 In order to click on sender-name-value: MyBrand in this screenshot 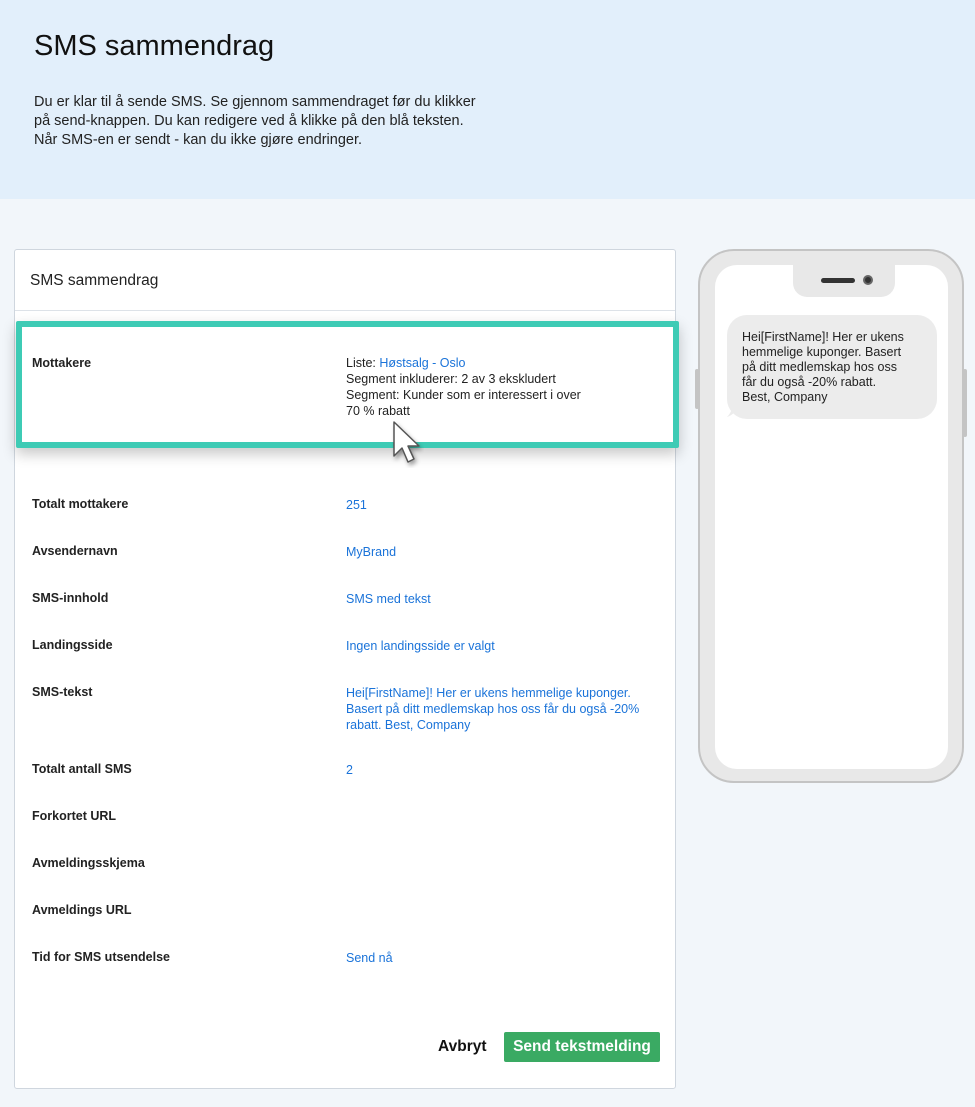, I will do `click(501, 552)`.